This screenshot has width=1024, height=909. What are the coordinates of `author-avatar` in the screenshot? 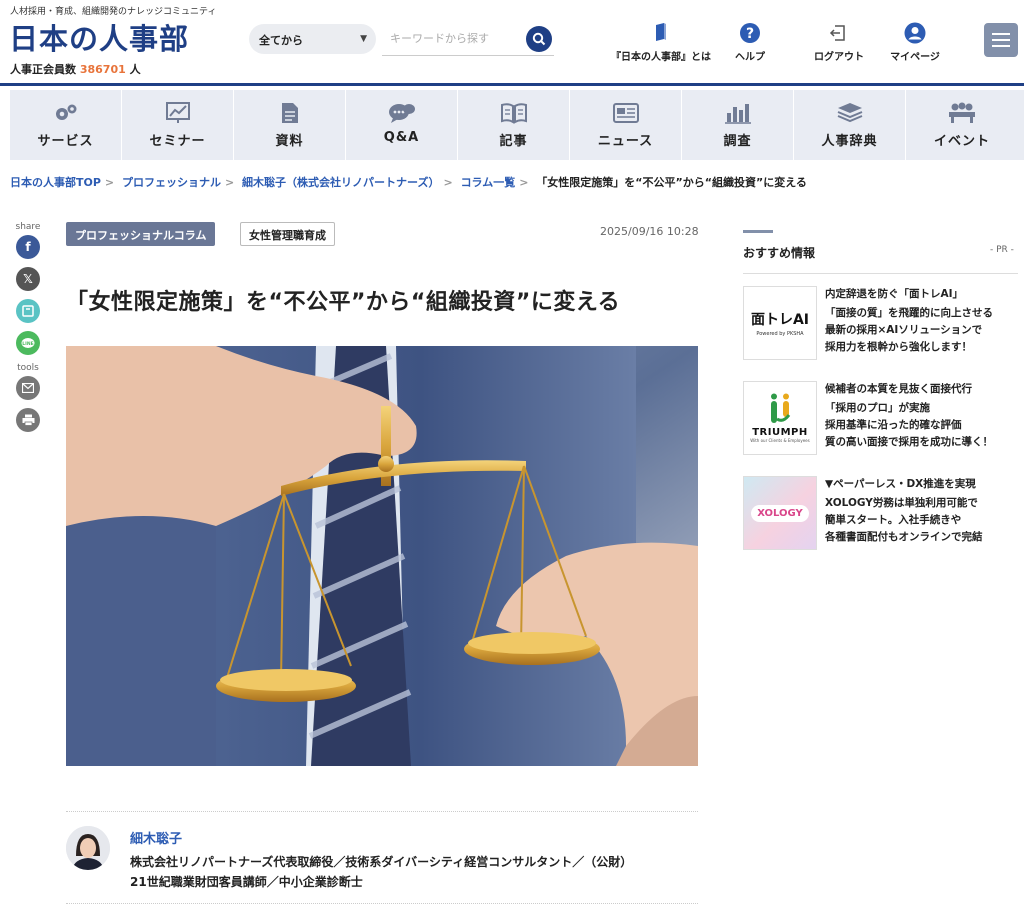 It's located at (88, 848).